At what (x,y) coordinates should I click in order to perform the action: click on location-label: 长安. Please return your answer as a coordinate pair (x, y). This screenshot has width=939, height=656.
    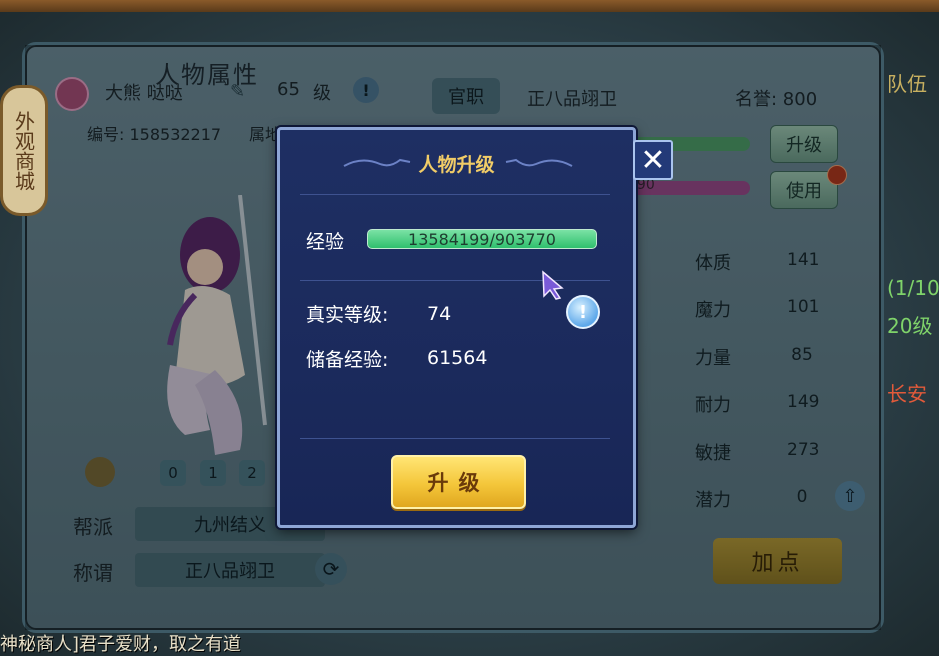
    Looking at the image, I should click on (907, 394).